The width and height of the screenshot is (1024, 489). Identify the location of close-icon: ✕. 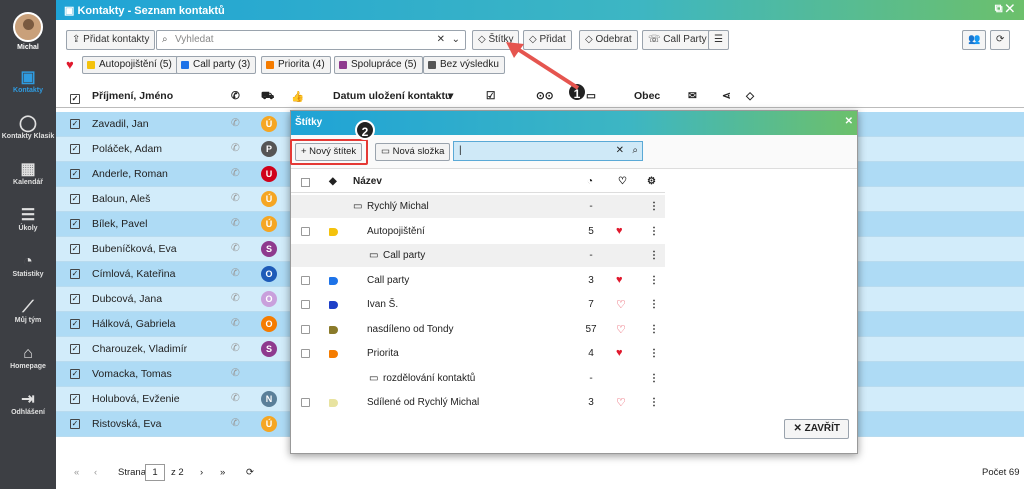
(849, 121).